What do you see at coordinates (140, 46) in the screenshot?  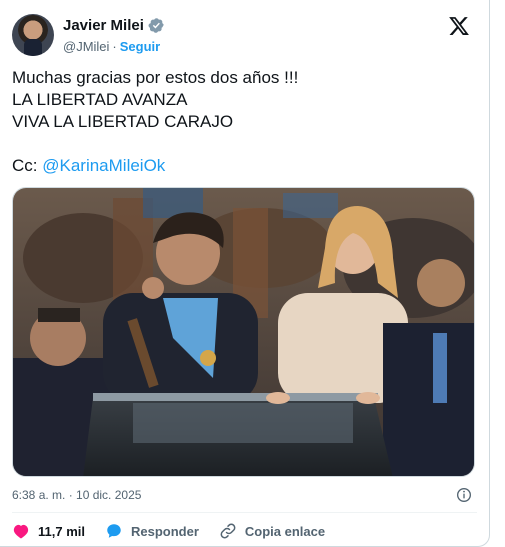 I see `follow-button: Seguir` at bounding box center [140, 46].